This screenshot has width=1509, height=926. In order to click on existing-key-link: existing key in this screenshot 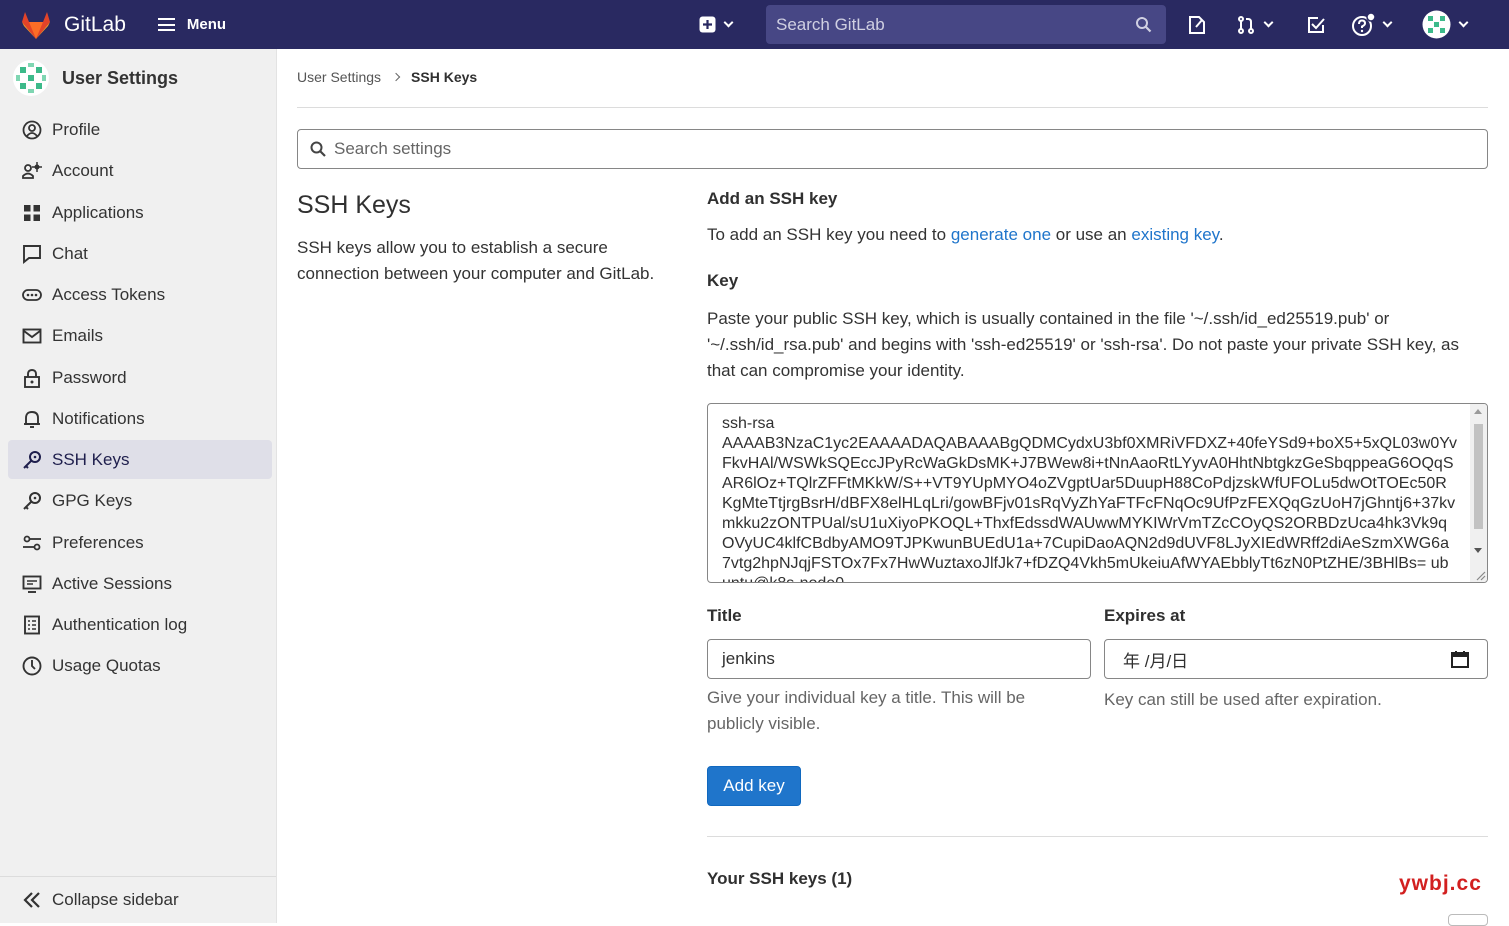, I will do `click(1175, 234)`.